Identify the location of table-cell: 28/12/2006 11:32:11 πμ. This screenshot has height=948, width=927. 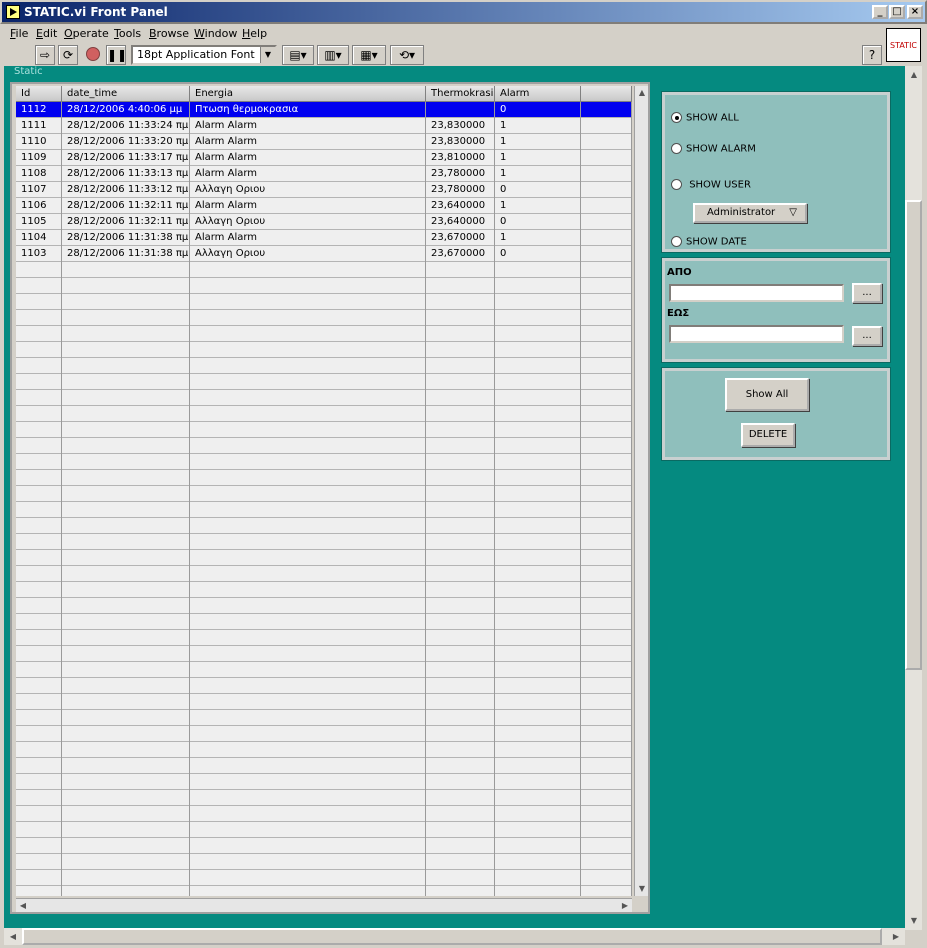
(126, 206).